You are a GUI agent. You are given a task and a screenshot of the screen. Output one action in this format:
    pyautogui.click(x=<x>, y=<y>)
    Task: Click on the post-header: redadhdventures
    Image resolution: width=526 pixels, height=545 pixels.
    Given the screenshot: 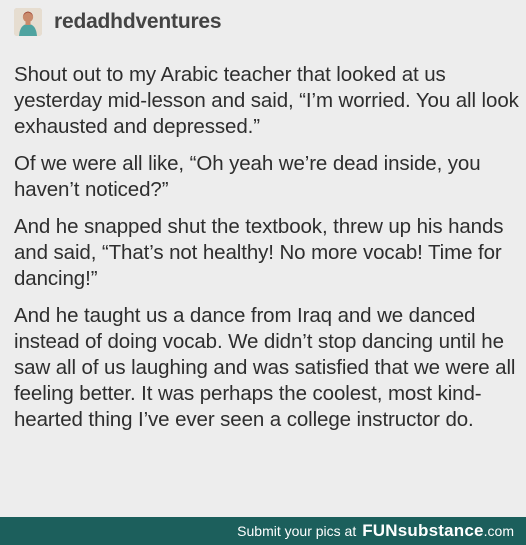 What is the action you would take?
    pyautogui.click(x=118, y=22)
    